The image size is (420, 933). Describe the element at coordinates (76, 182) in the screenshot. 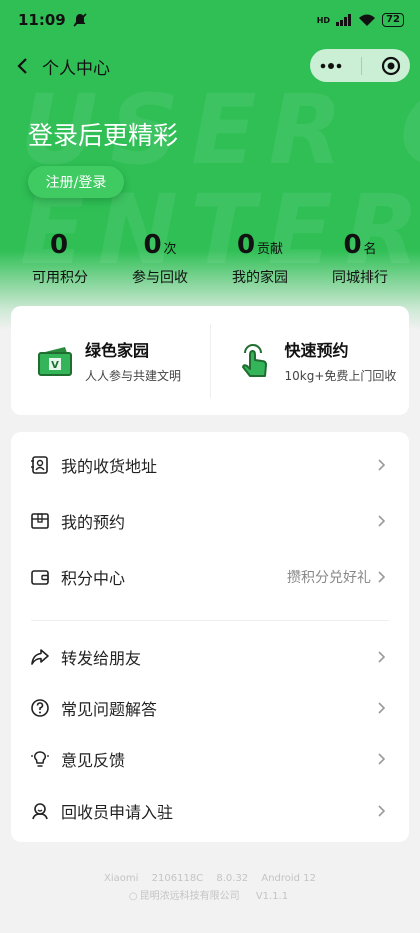

I see `register-login-button: 注册/登录` at that location.